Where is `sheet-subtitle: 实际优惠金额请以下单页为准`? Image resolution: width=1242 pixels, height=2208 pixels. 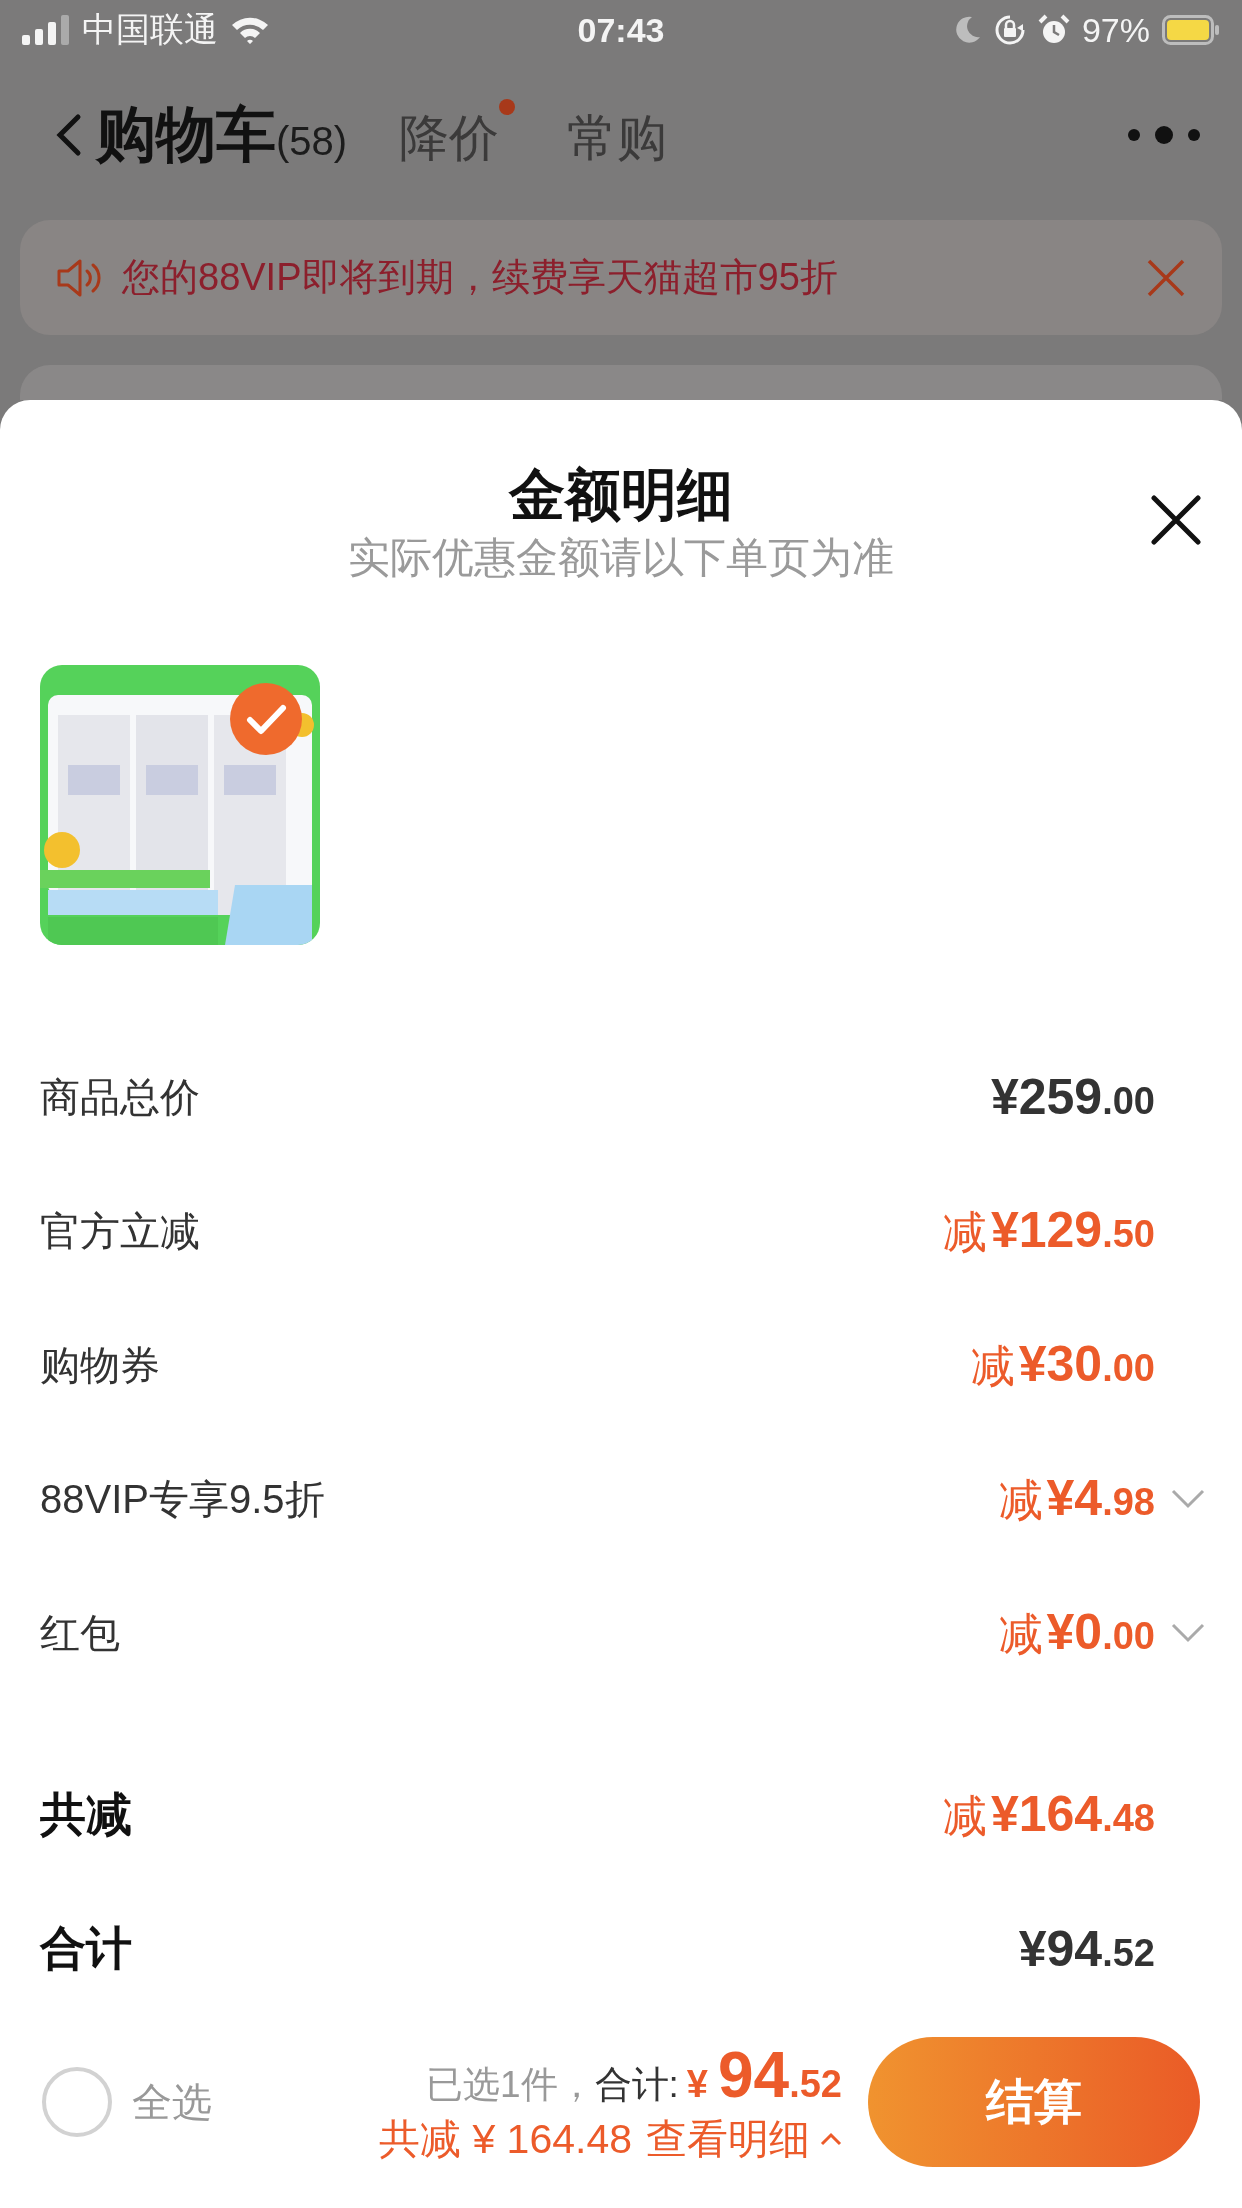
sheet-subtitle: 实际优惠金额请以下单页为准 is located at coordinates (621, 558).